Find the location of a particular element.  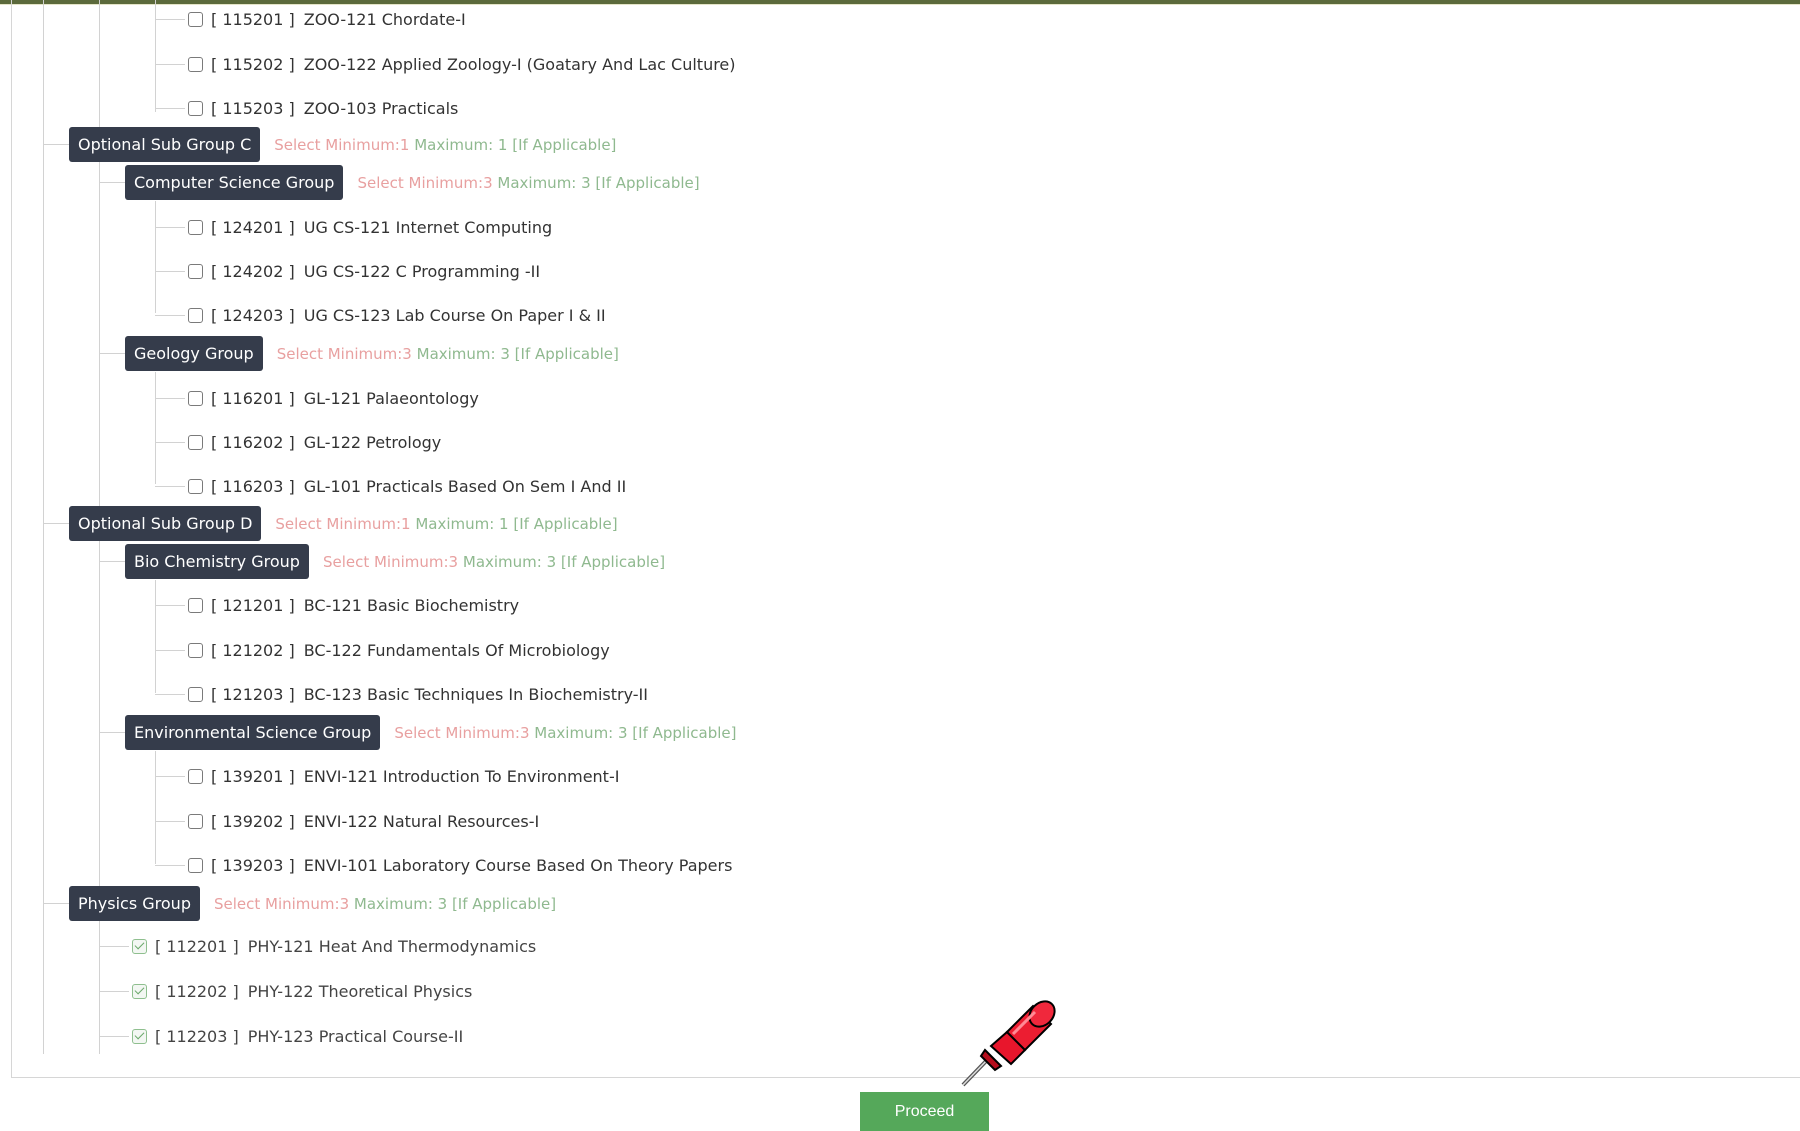

group-name: Optional Sub Group C is located at coordinates (165, 144).